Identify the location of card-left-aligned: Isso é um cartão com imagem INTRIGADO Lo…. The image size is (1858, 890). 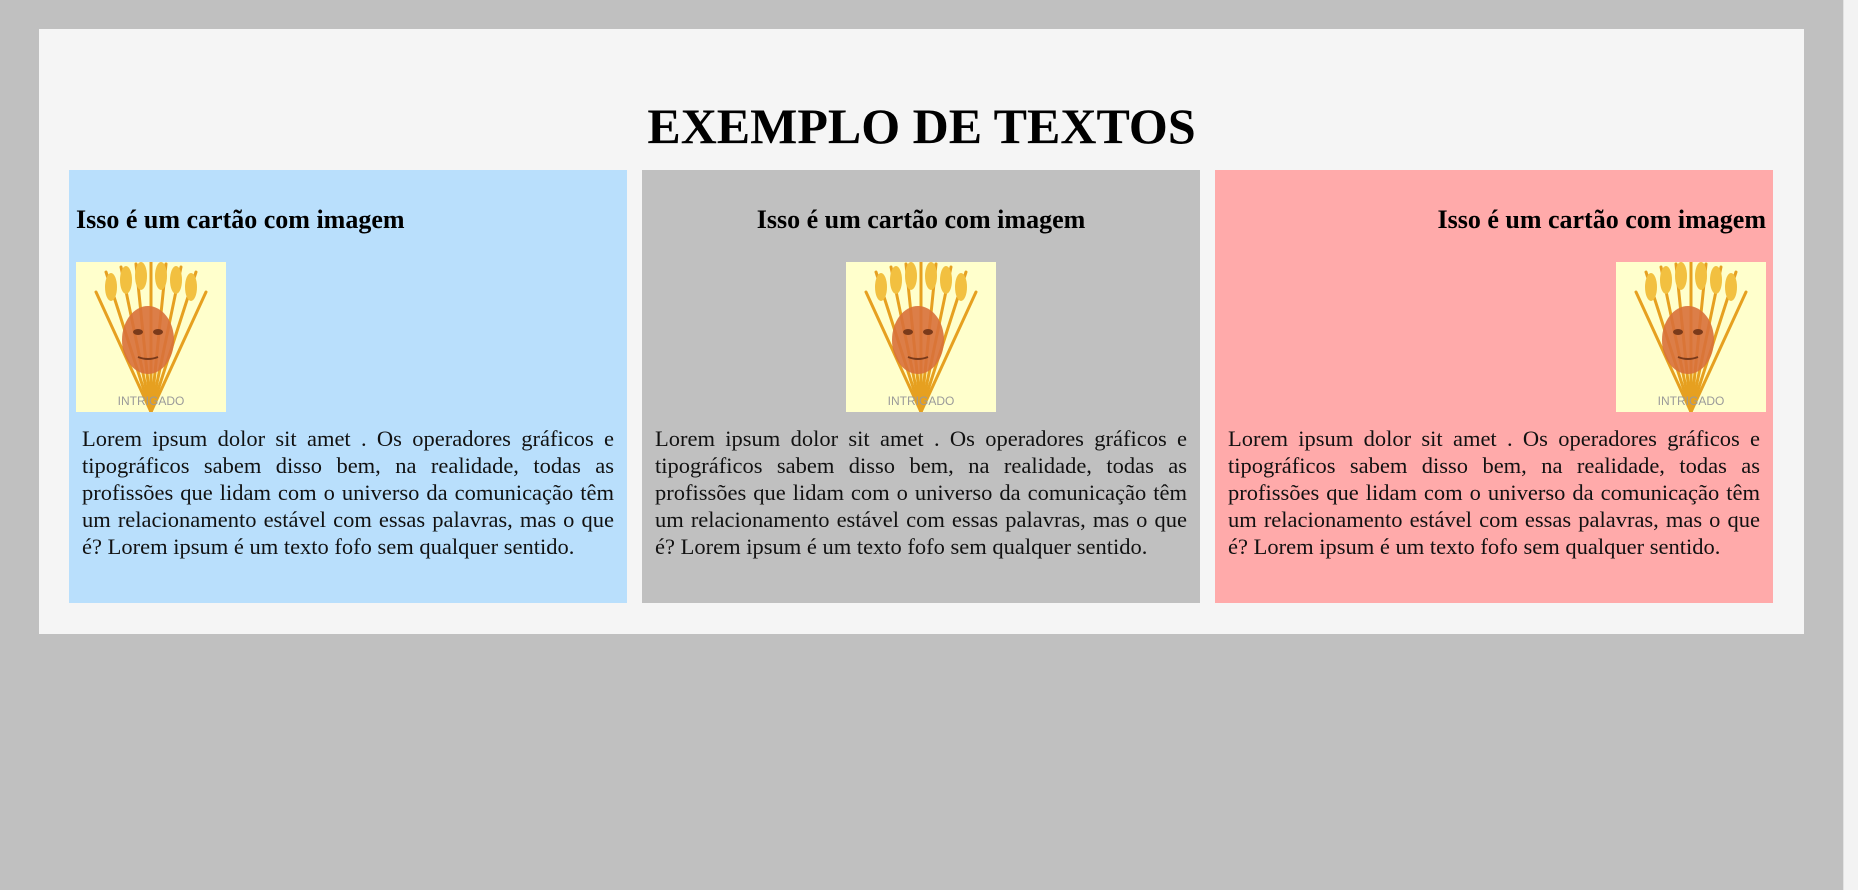
(348, 386).